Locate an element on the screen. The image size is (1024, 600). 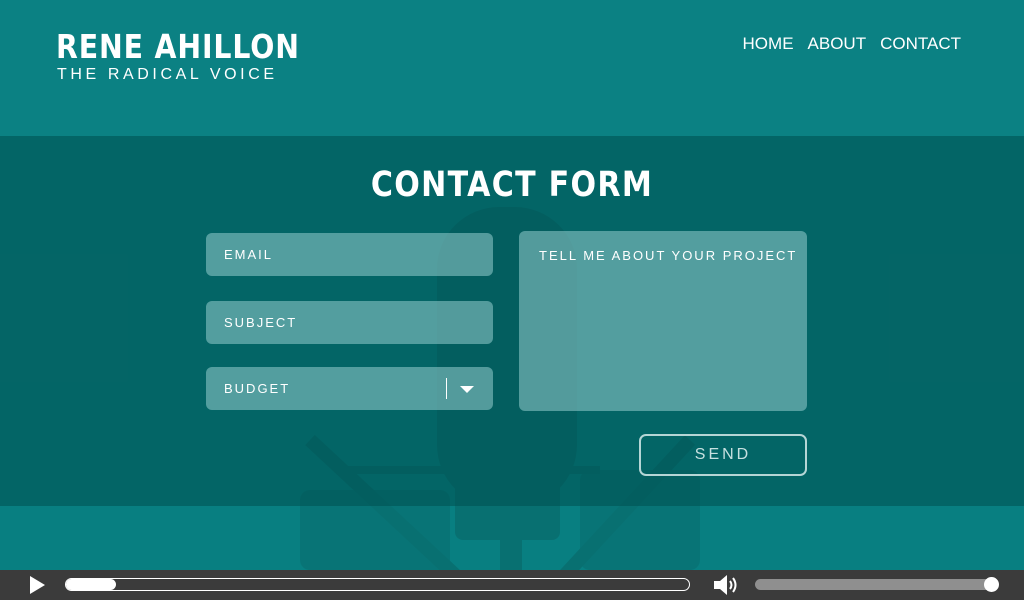
brand-tagline: THE RADICAL VOICE is located at coordinates (167, 74).